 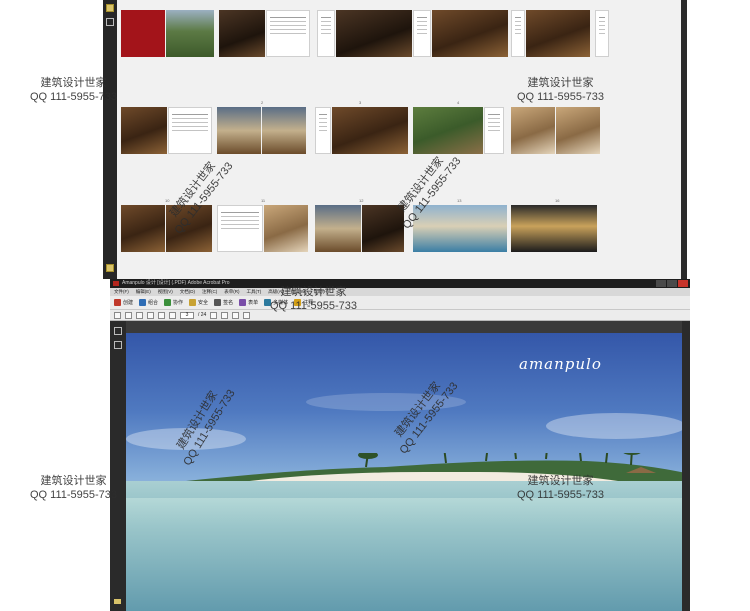 What do you see at coordinates (459, 200) in the screenshot?
I see `page-number-label: 13` at bounding box center [459, 200].